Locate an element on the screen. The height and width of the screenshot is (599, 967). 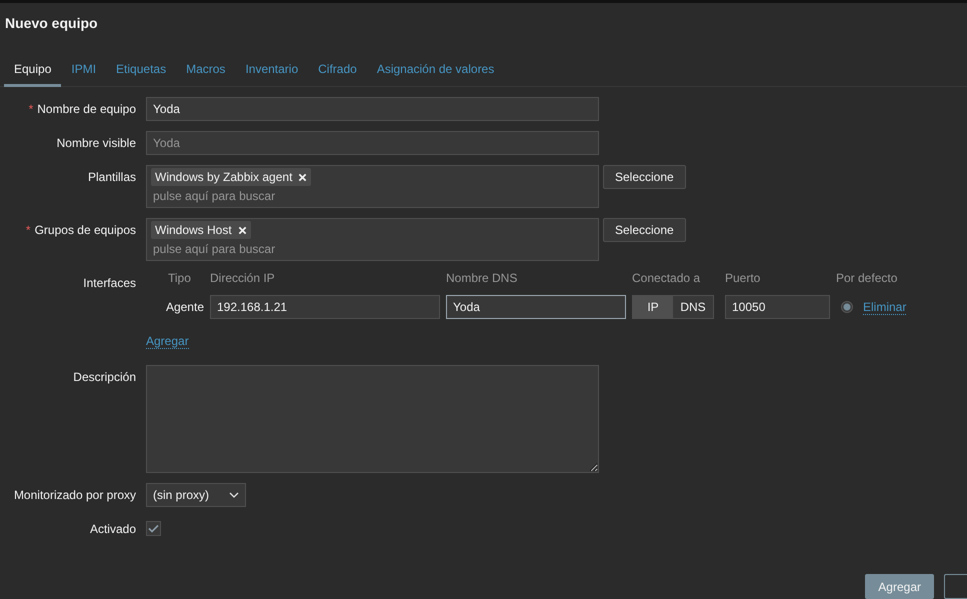
field-label: Grupos de equipos is located at coordinates (85, 230).